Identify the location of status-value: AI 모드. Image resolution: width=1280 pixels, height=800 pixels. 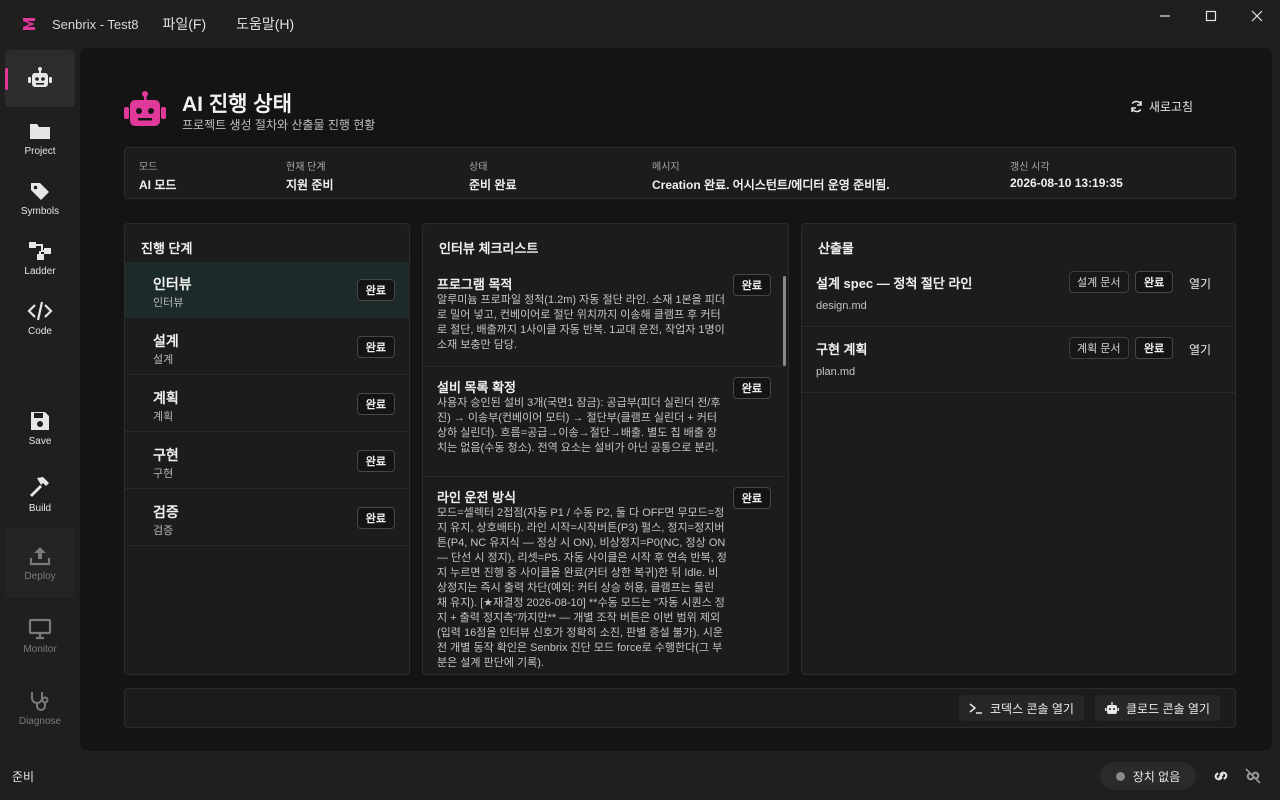
(158, 185).